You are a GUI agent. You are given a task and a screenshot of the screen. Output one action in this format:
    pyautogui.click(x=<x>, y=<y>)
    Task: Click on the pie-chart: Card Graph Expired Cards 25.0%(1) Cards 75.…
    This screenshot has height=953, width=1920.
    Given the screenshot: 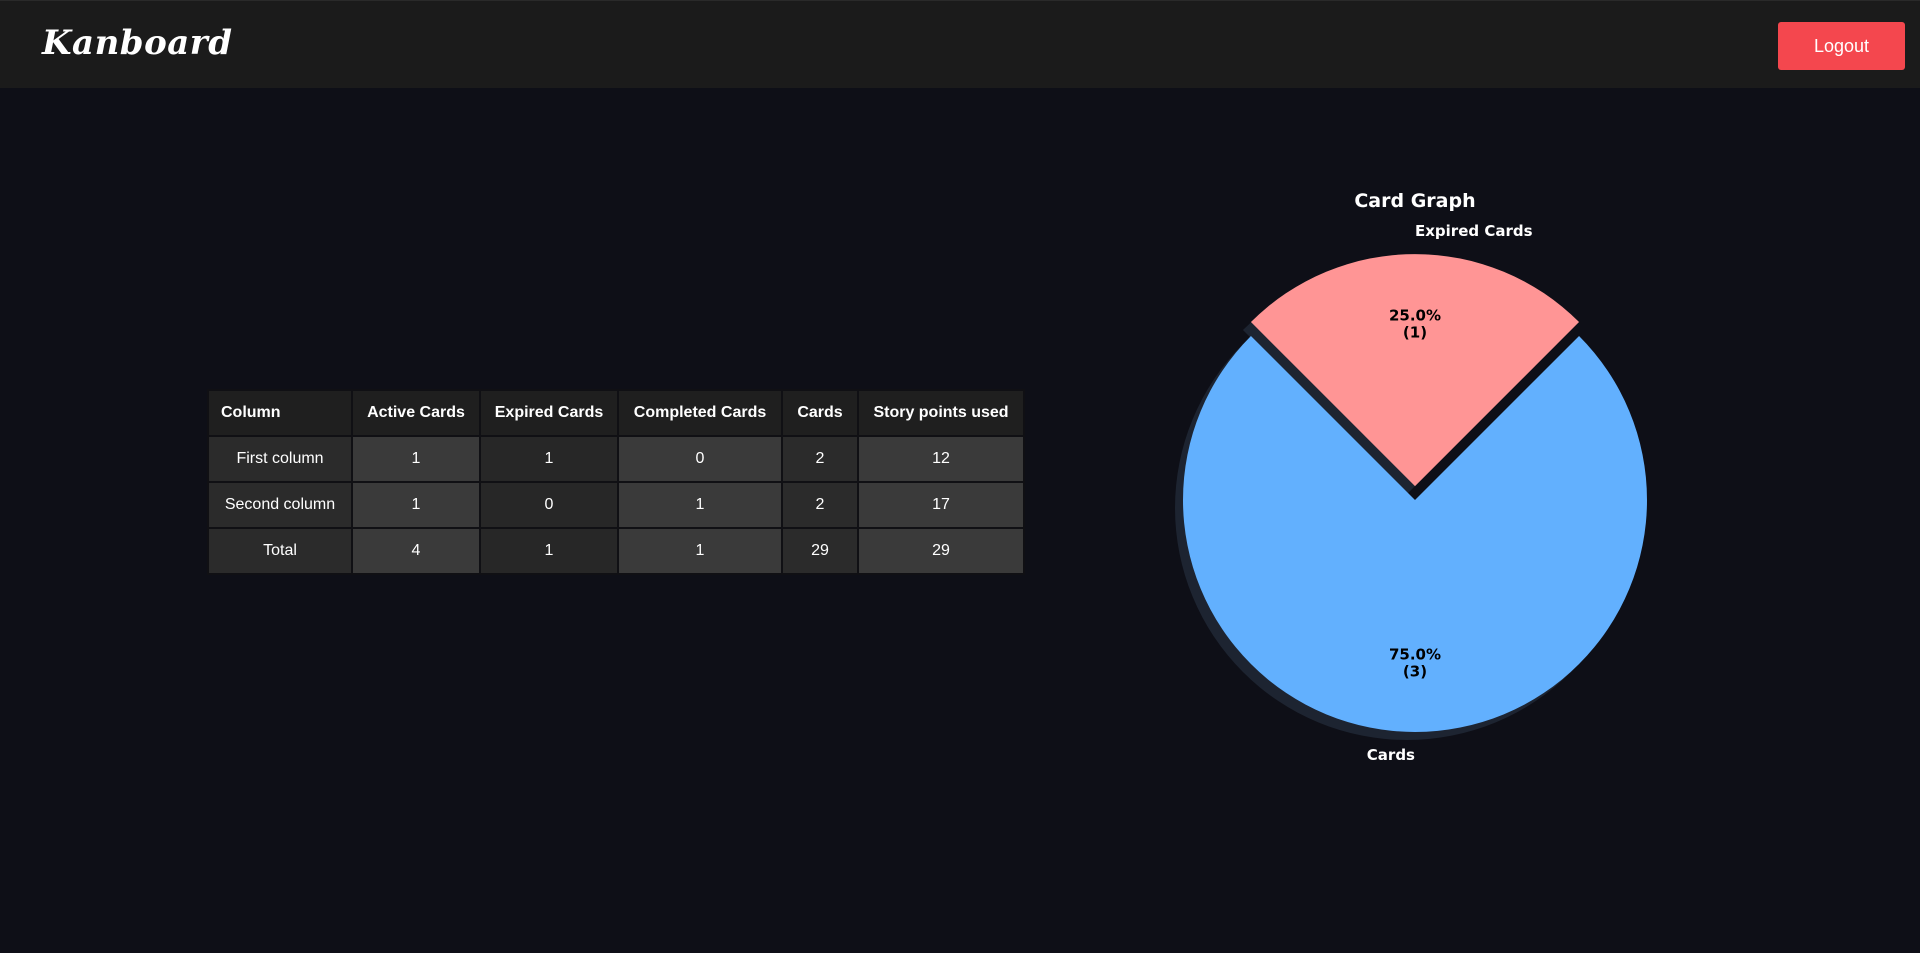 What is the action you would take?
    pyautogui.click(x=1411, y=477)
    